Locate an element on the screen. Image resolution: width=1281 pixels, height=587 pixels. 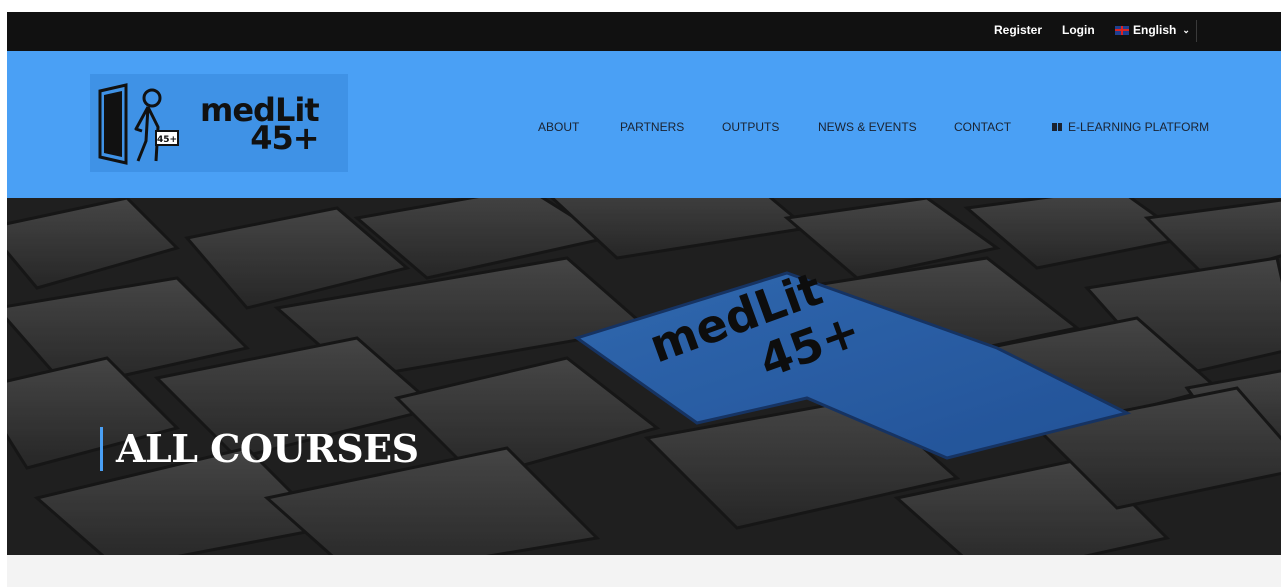
nav-item-outputs: Outputs is located at coordinates (750, 127).